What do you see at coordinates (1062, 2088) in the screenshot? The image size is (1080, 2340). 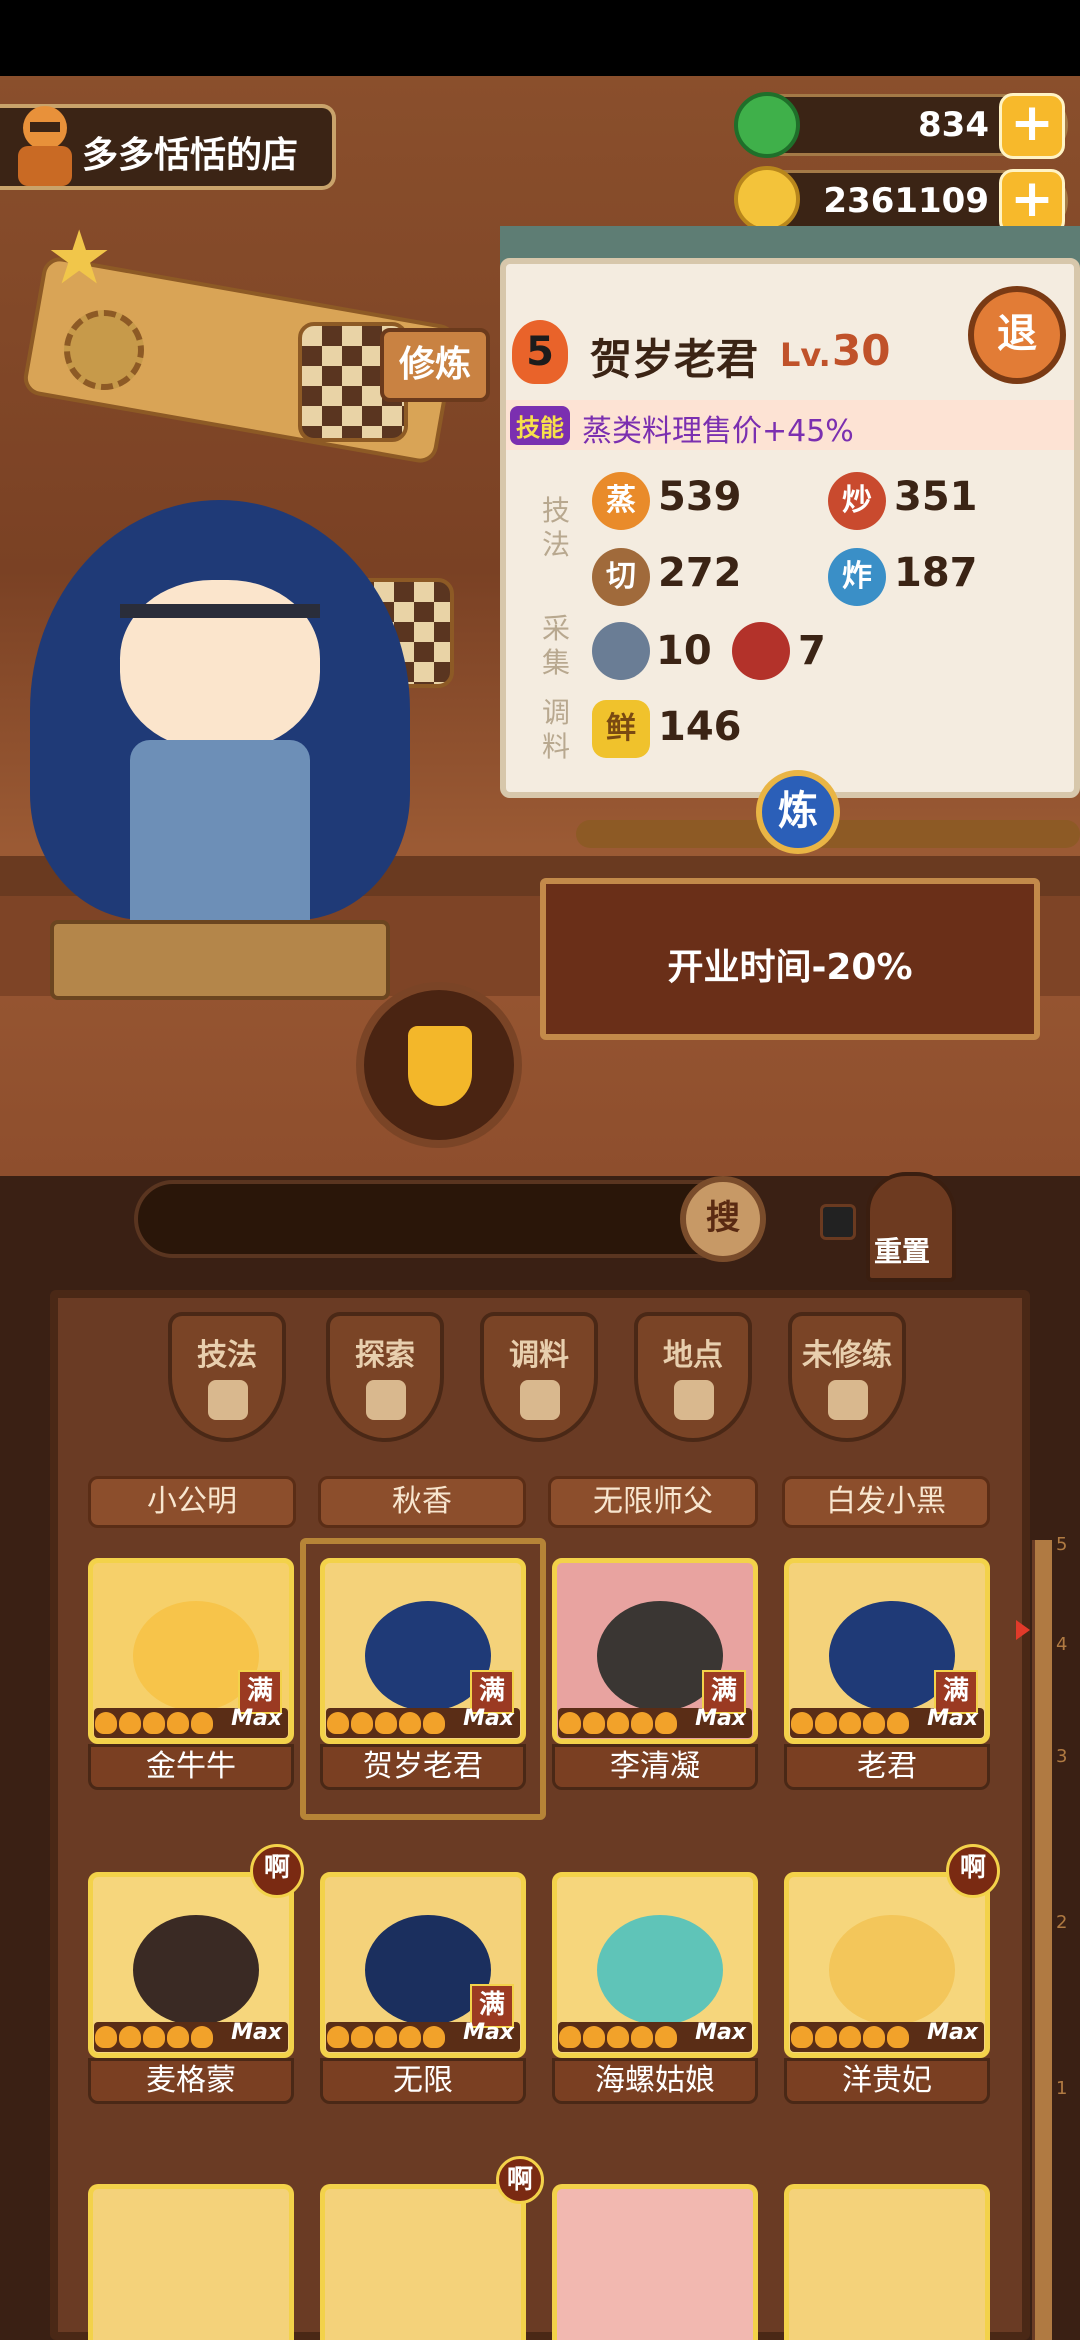 I see `ruler-mark: 1` at bounding box center [1062, 2088].